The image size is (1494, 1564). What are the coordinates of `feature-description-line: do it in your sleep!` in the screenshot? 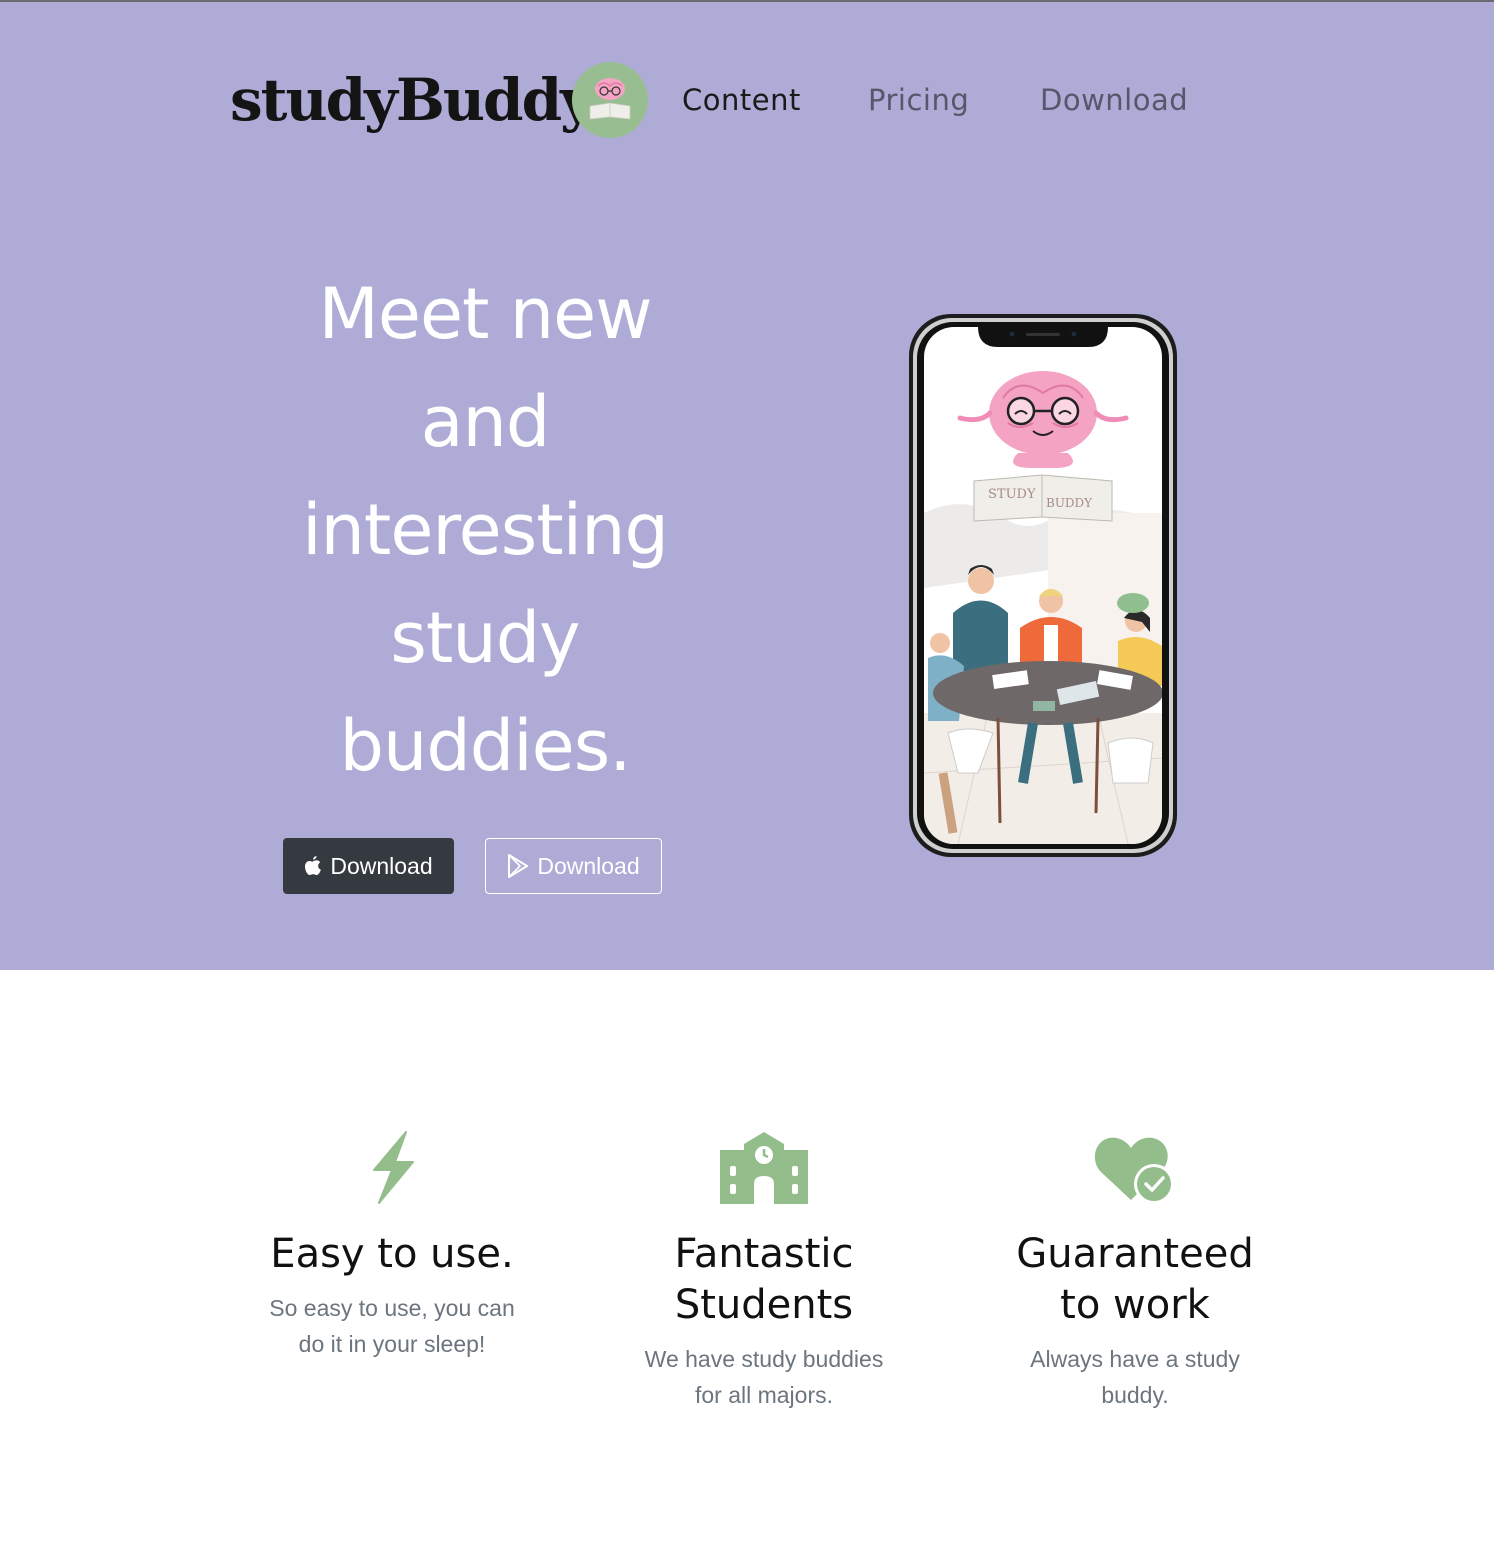 It's located at (392, 1344).